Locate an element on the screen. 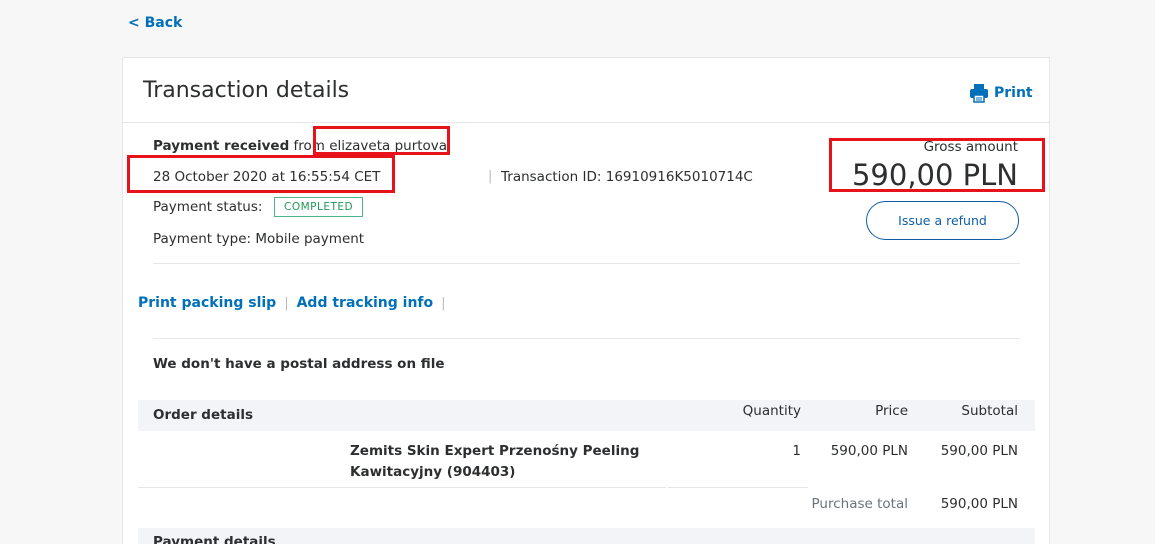 This screenshot has height=544, width=1155. info-divider is located at coordinates (586, 263).